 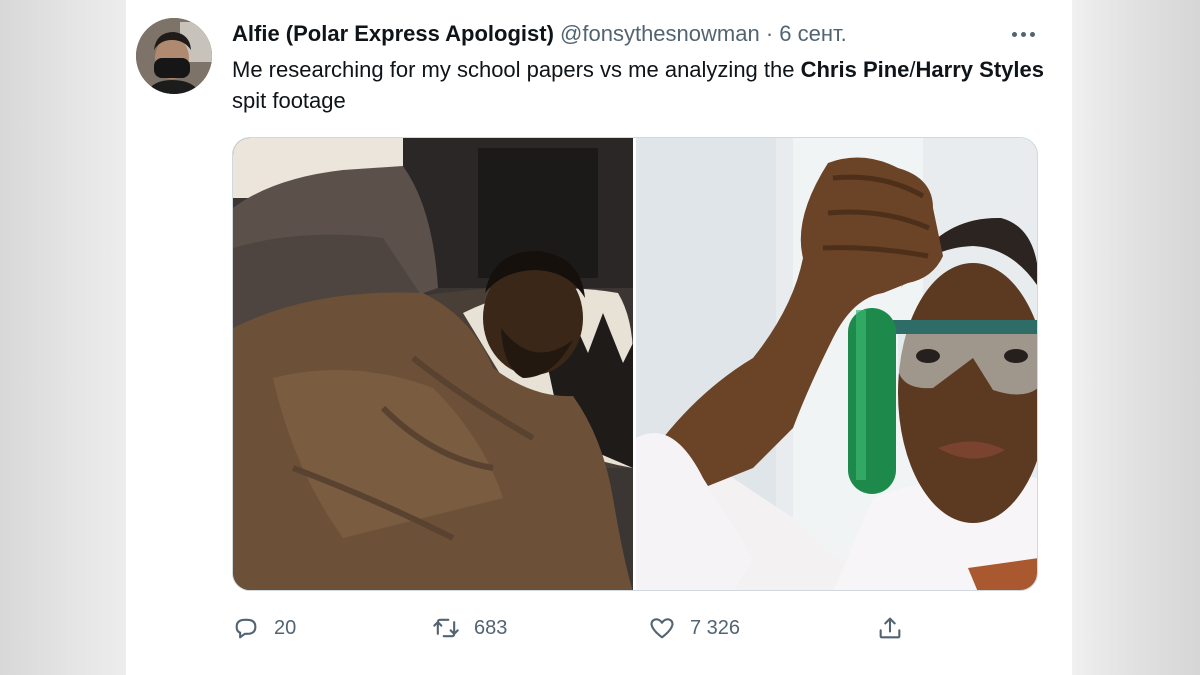 I want to click on display-name: Alfie (Polar Express Apologist), so click(x=393, y=33).